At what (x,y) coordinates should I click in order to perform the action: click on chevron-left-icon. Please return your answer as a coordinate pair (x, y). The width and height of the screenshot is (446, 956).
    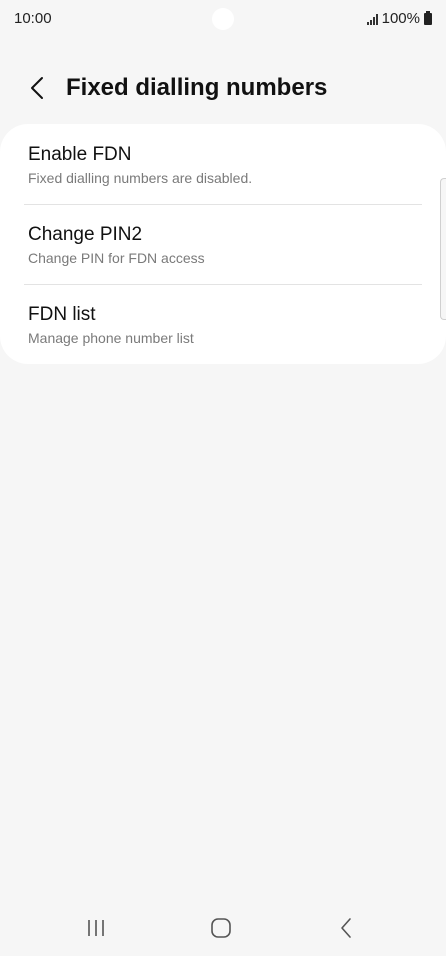
    Looking at the image, I should click on (37, 88).